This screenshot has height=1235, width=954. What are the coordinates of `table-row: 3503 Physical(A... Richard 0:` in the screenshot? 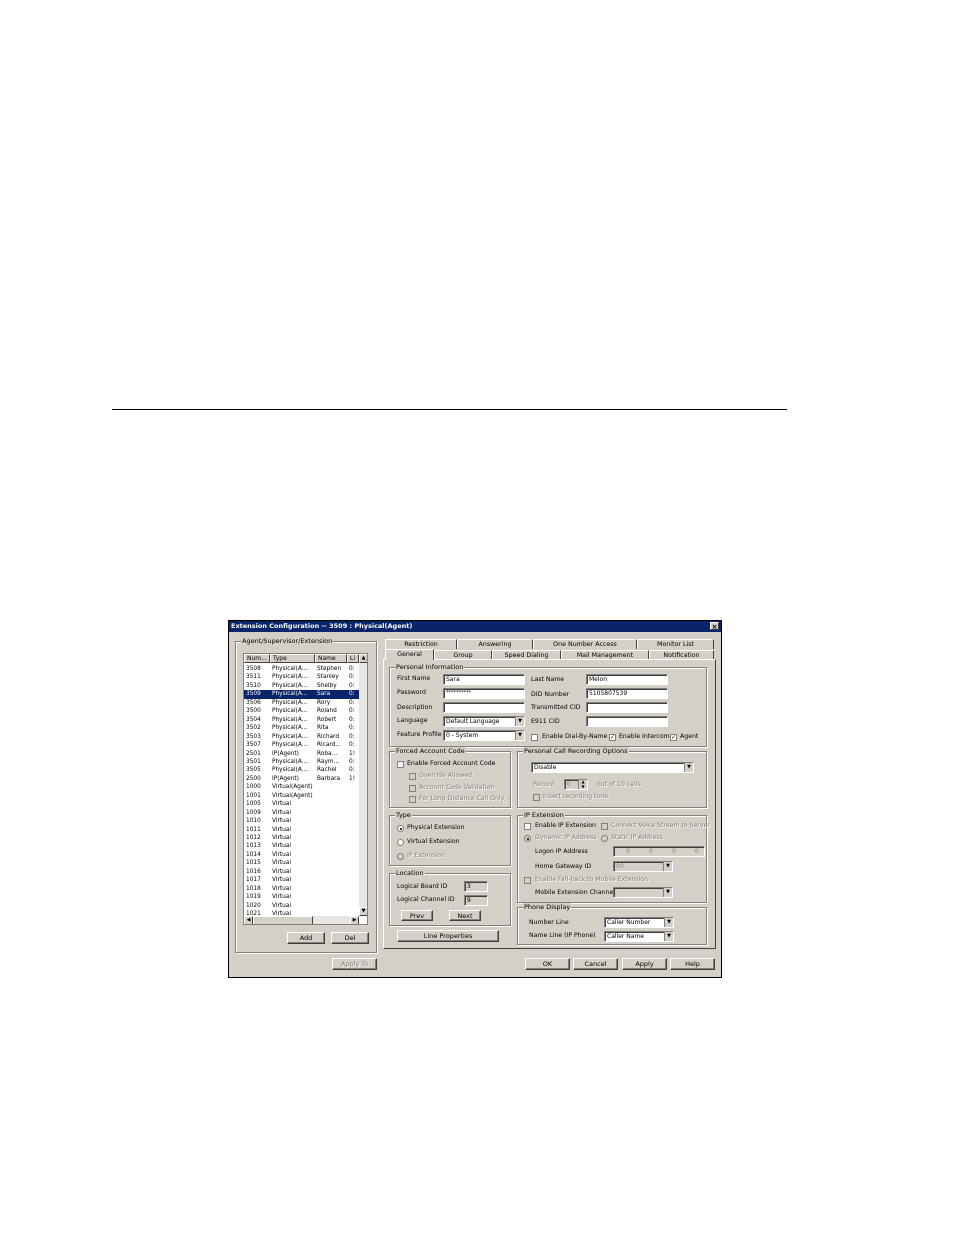 It's located at (301, 737).